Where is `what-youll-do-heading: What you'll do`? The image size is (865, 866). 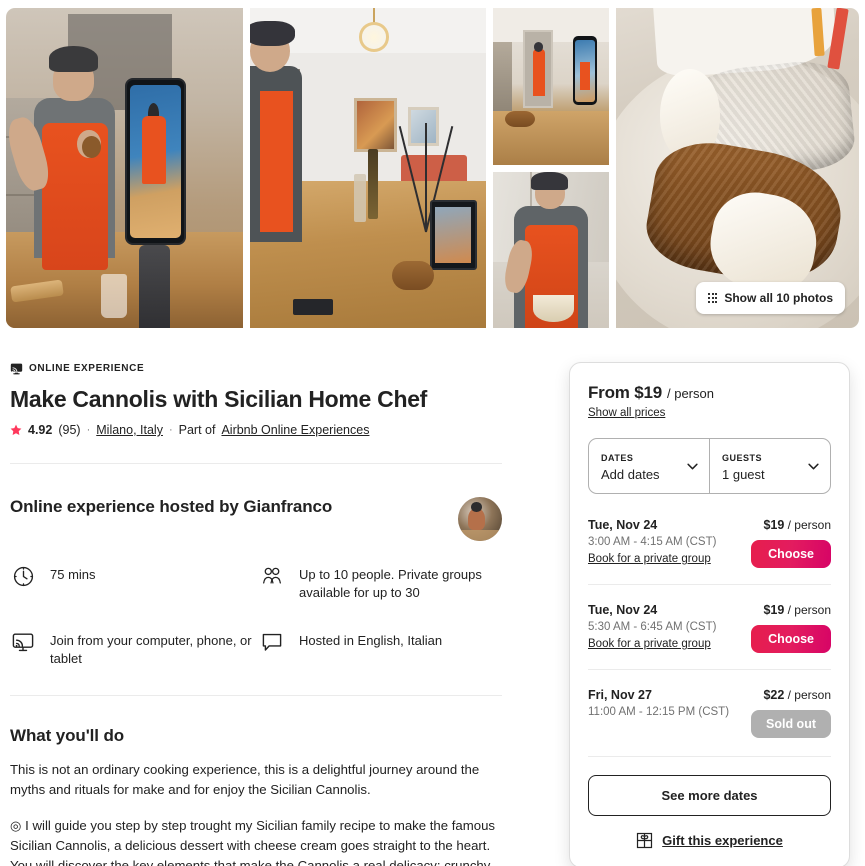 what-youll-do-heading: What you'll do is located at coordinates (67, 735).